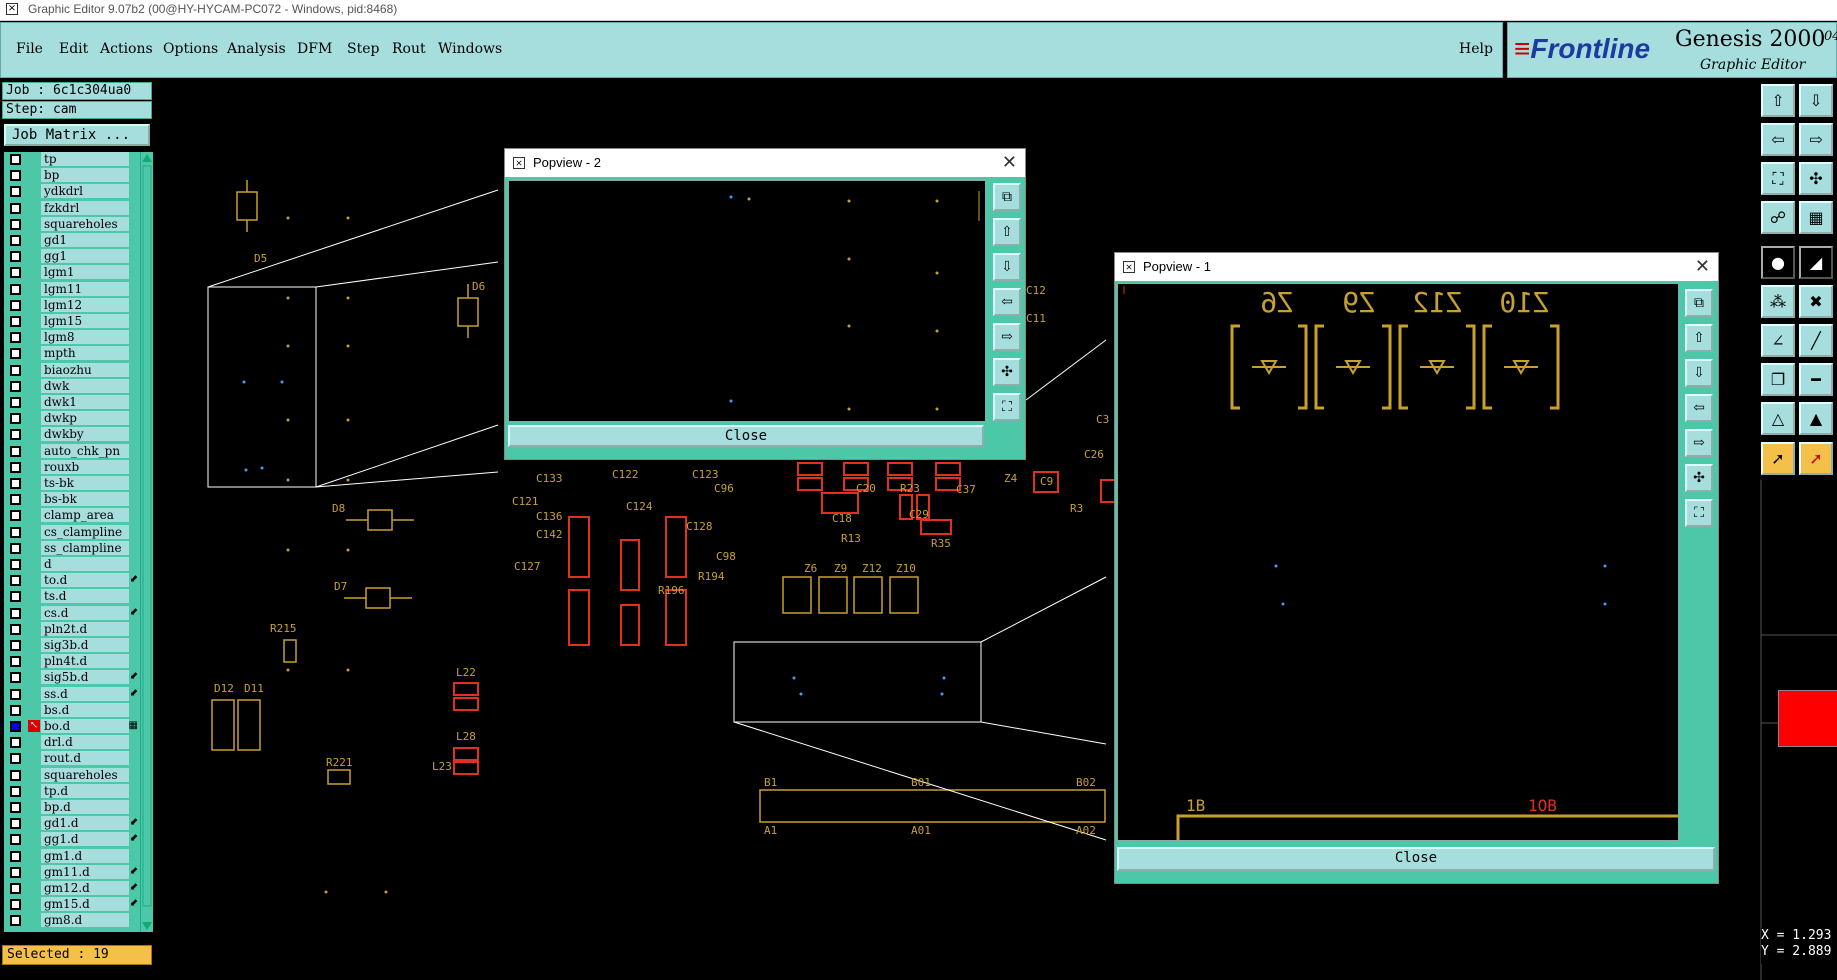 This screenshot has height=980, width=1837. What do you see at coordinates (85, 904) in the screenshot?
I see `layer-name: gm15.d` at bounding box center [85, 904].